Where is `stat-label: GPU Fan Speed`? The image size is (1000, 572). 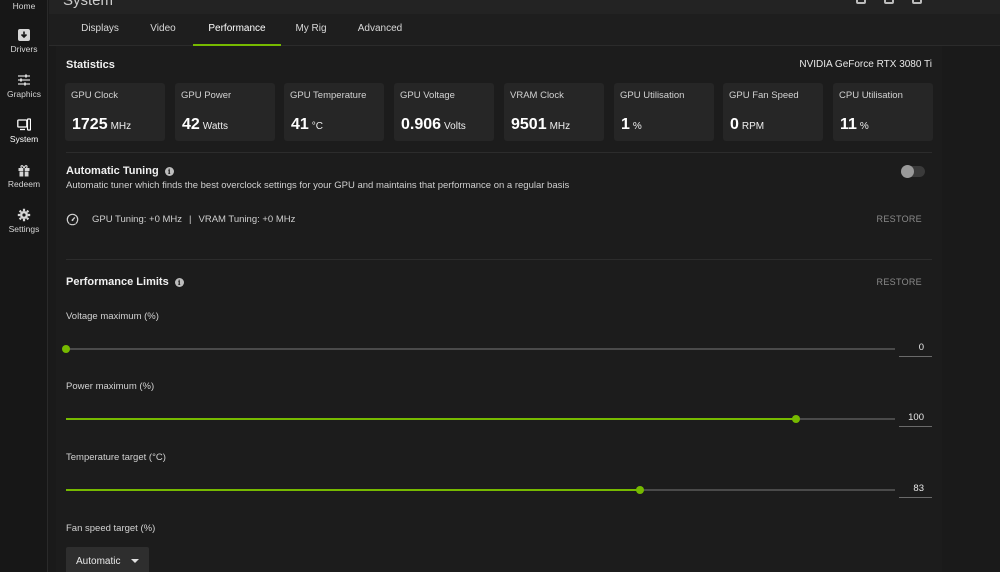
stat-label: GPU Fan Speed is located at coordinates (764, 95).